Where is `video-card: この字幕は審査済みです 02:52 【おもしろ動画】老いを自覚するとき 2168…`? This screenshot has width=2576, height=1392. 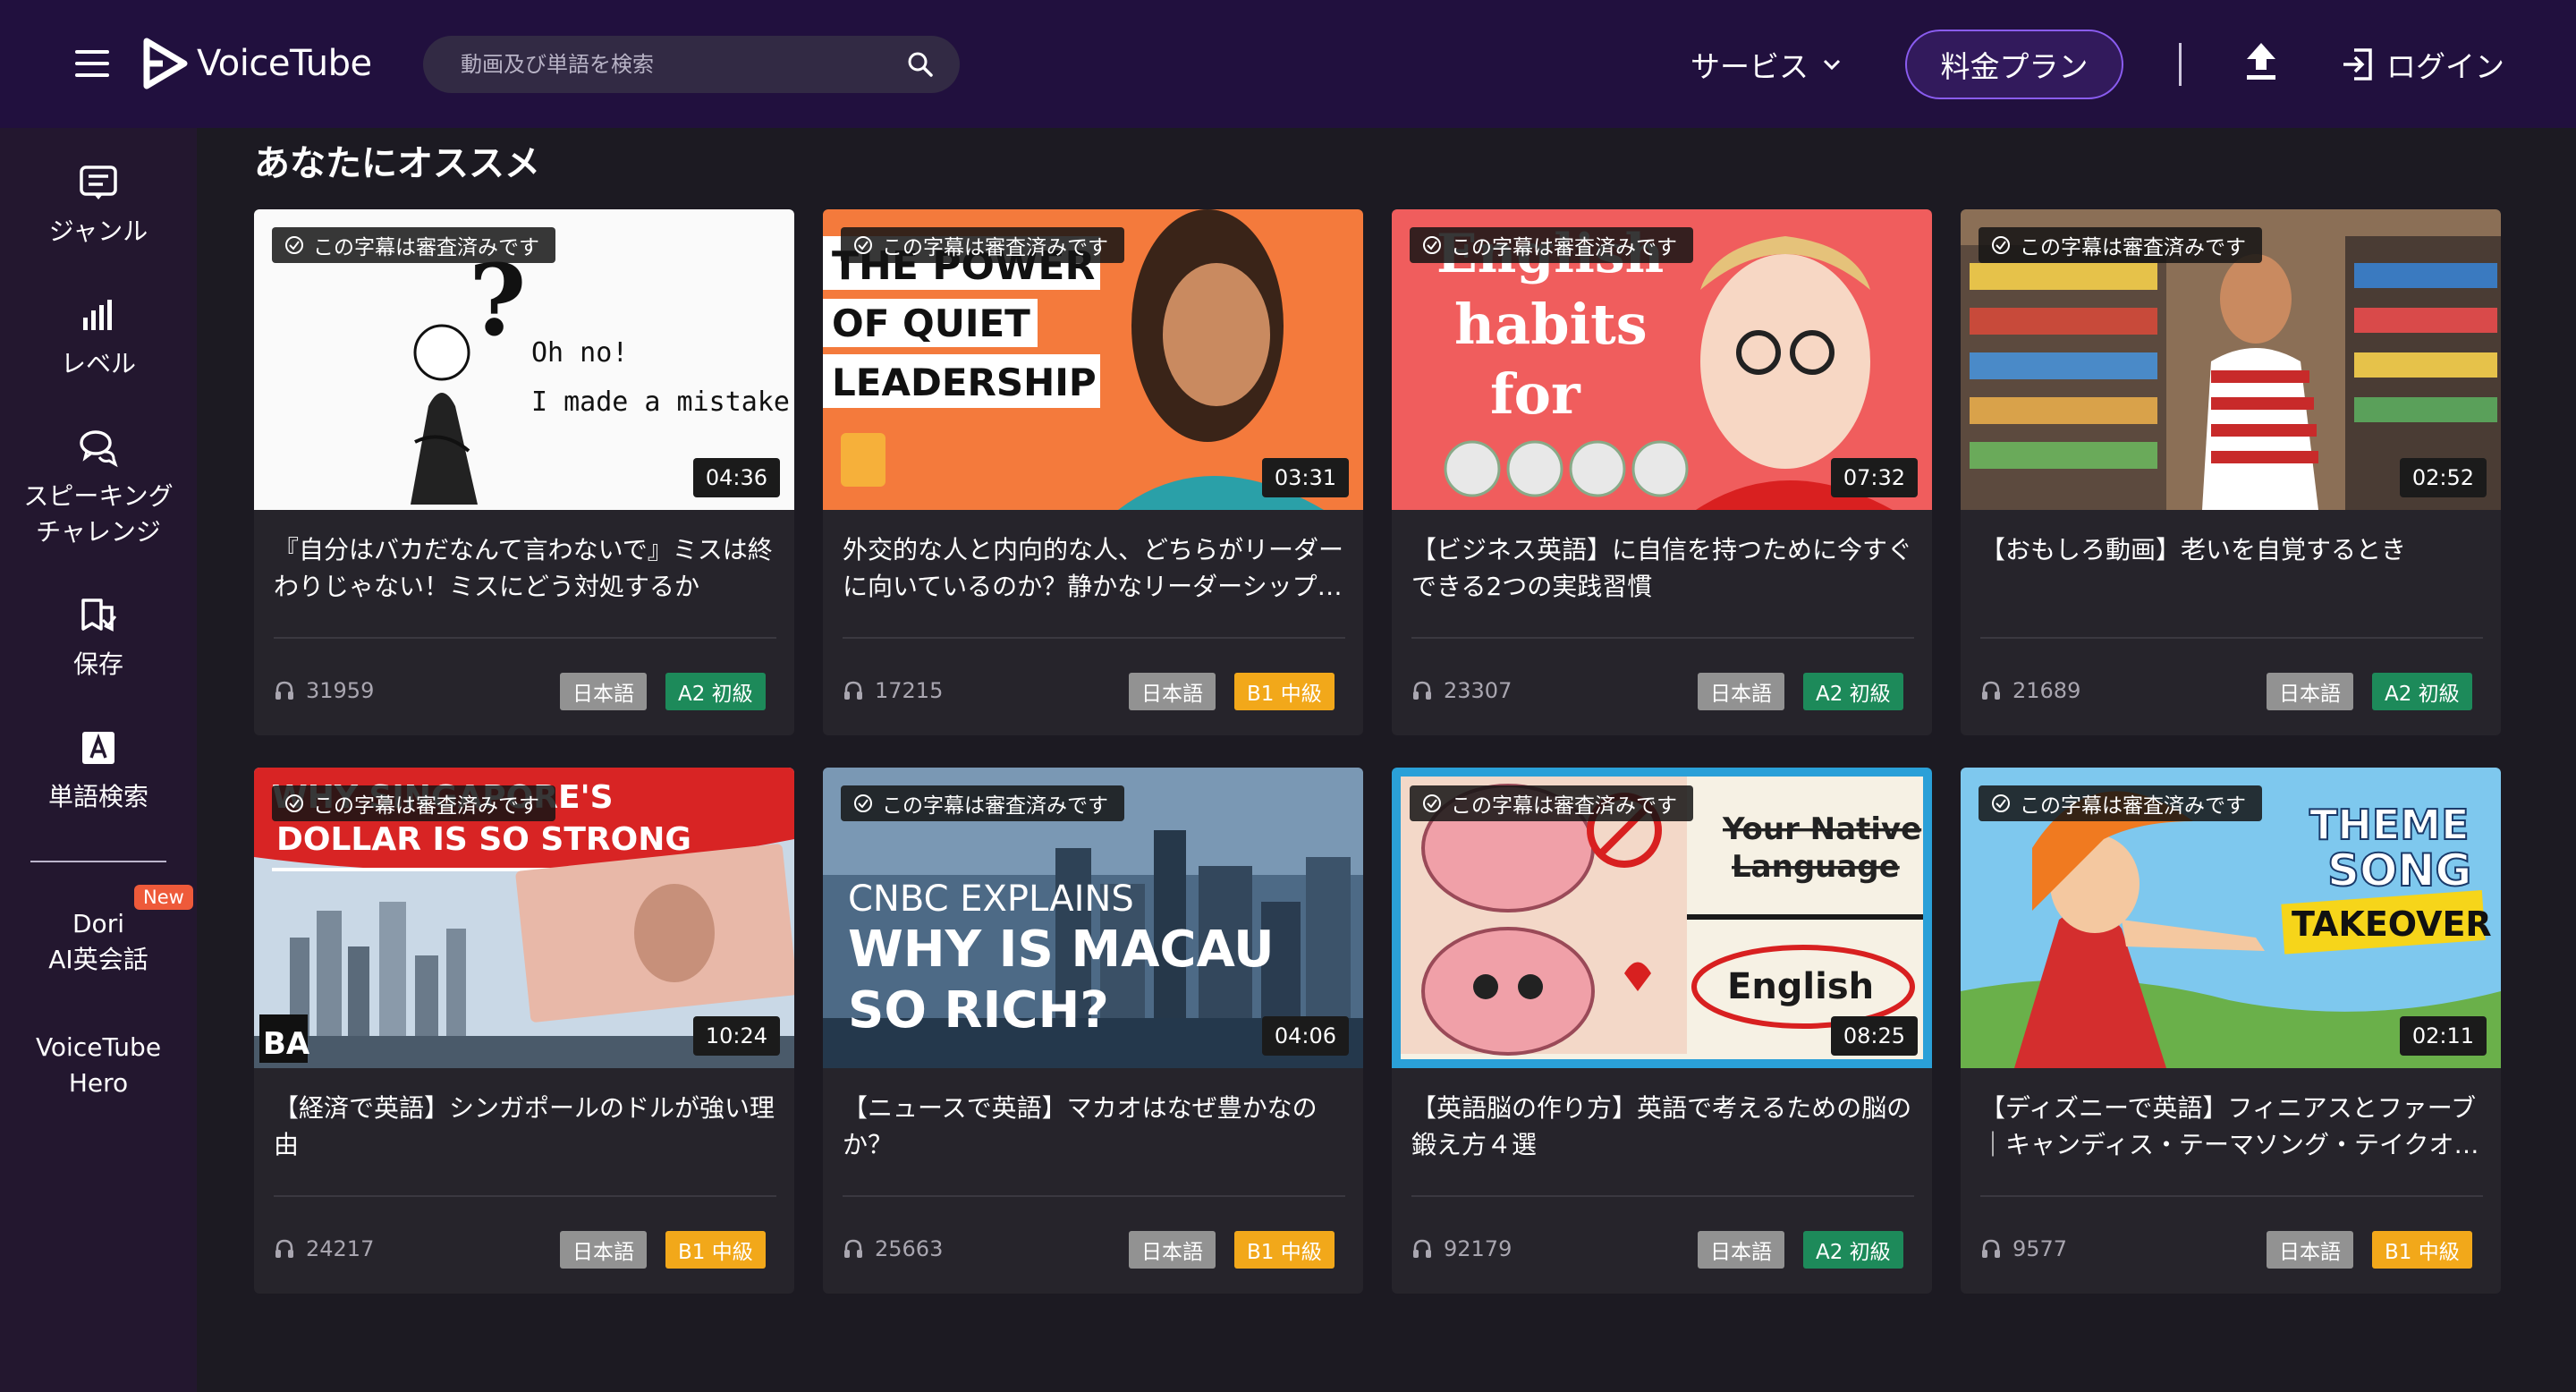
video-card: この字幕は審査済みです 02:52 【おもしろ動画】老いを自覚するとき 2168… is located at coordinates (2231, 472).